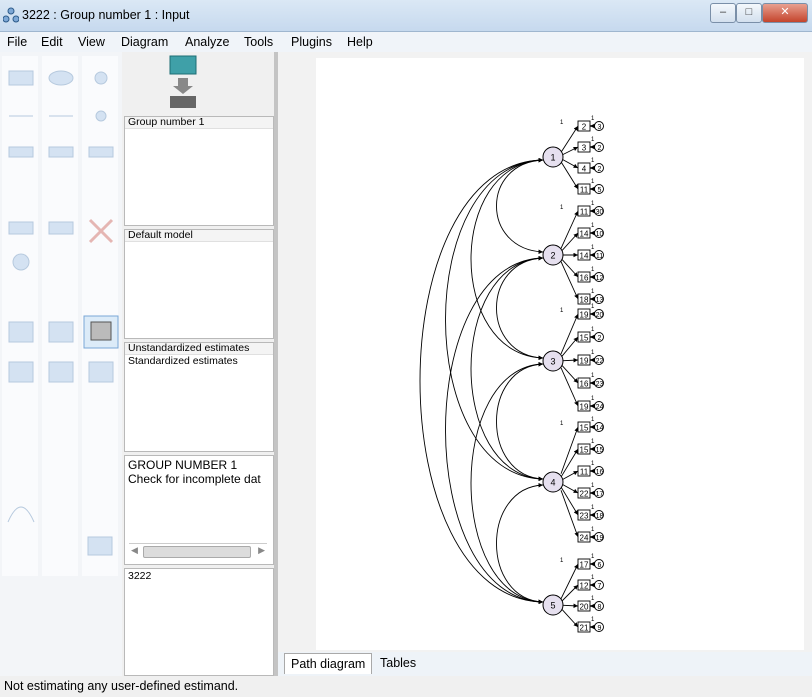  Describe the element at coordinates (101, 231) in the screenshot. I see `erase-tool-icon` at that location.